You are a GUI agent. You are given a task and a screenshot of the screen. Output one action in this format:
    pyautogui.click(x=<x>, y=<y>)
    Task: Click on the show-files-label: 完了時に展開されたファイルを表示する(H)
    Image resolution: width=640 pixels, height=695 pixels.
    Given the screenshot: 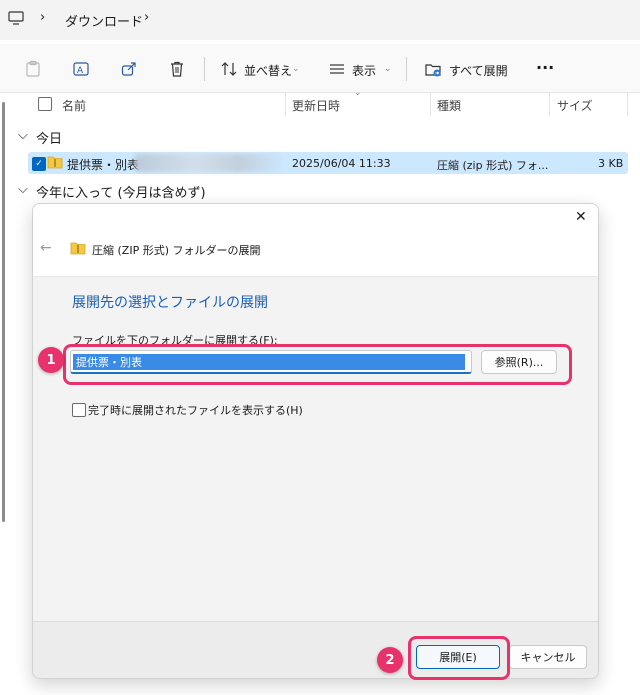 What is the action you would take?
    pyautogui.click(x=195, y=410)
    